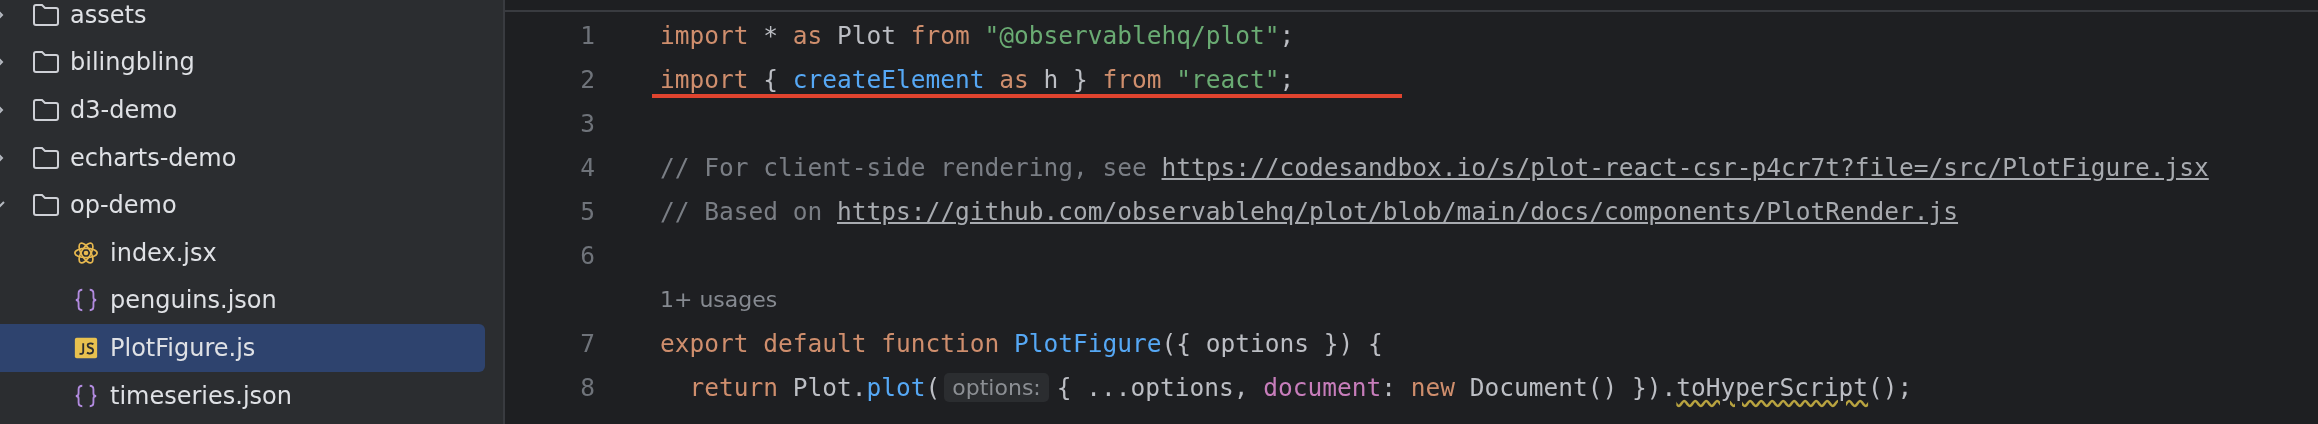  I want to click on file-name: op-demo, so click(123, 205).